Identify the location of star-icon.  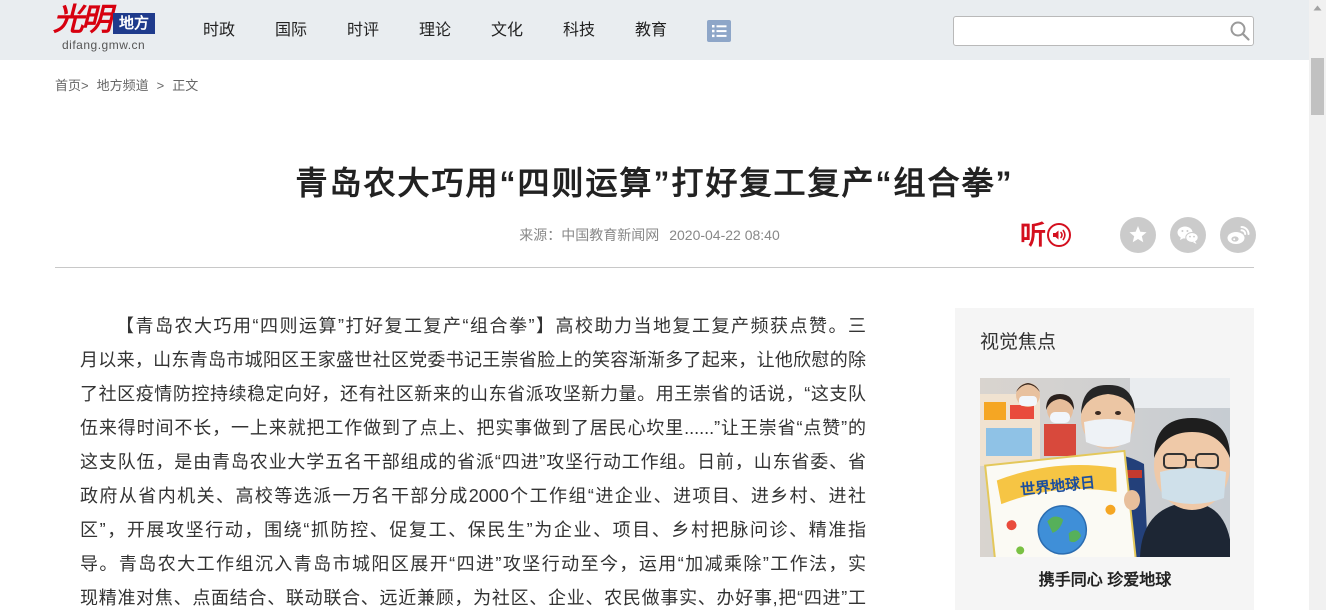
(1138, 234).